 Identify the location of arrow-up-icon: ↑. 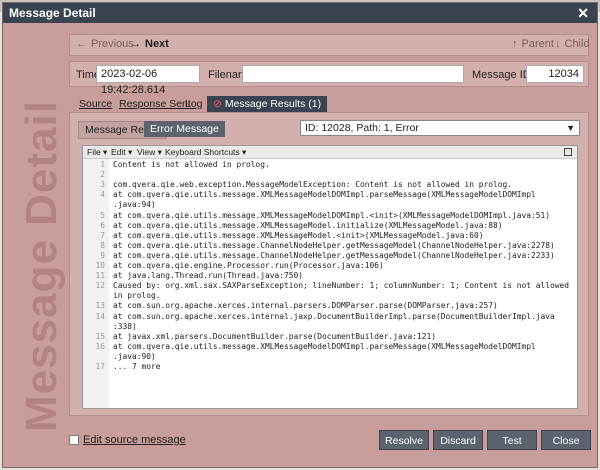
(515, 44).